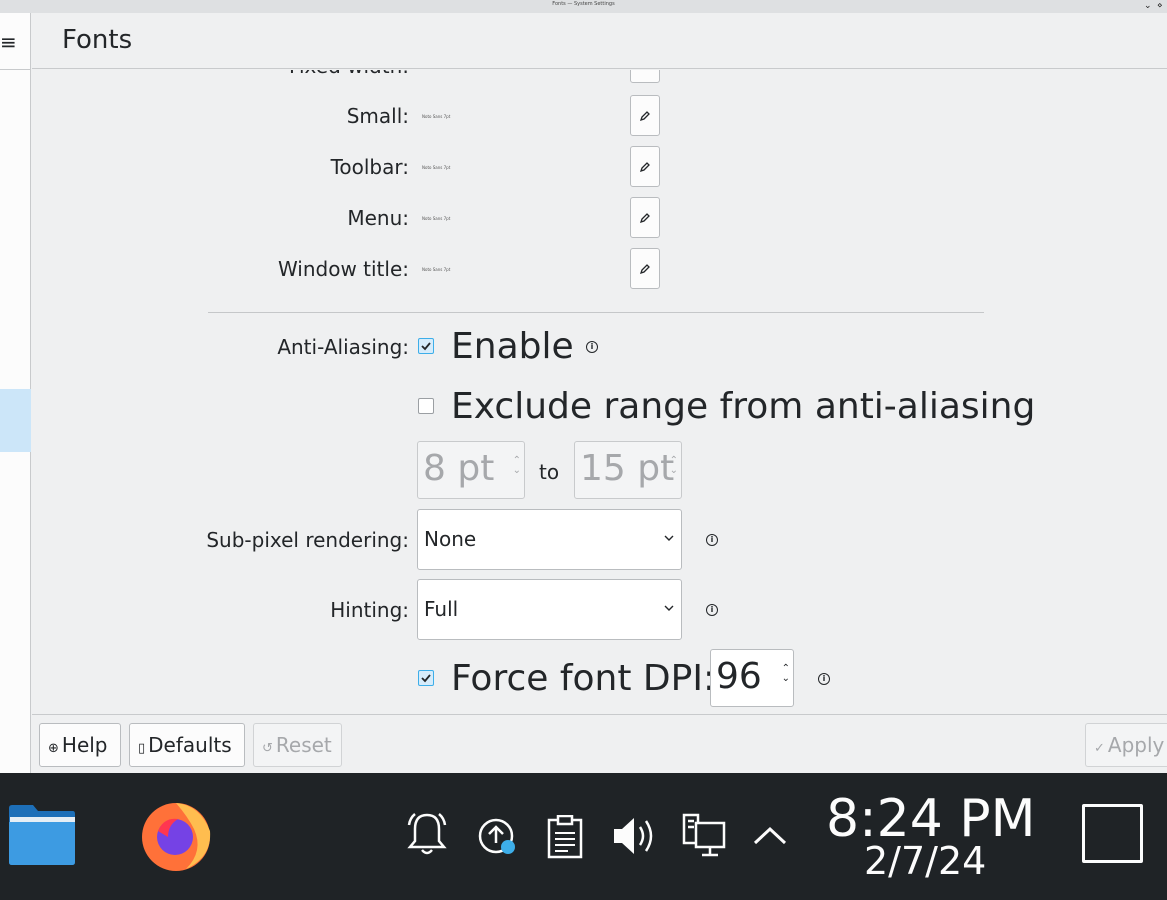 The width and height of the screenshot is (1167, 900). Describe the element at coordinates (770, 836) in the screenshot. I see `chevron-up-icon` at that location.